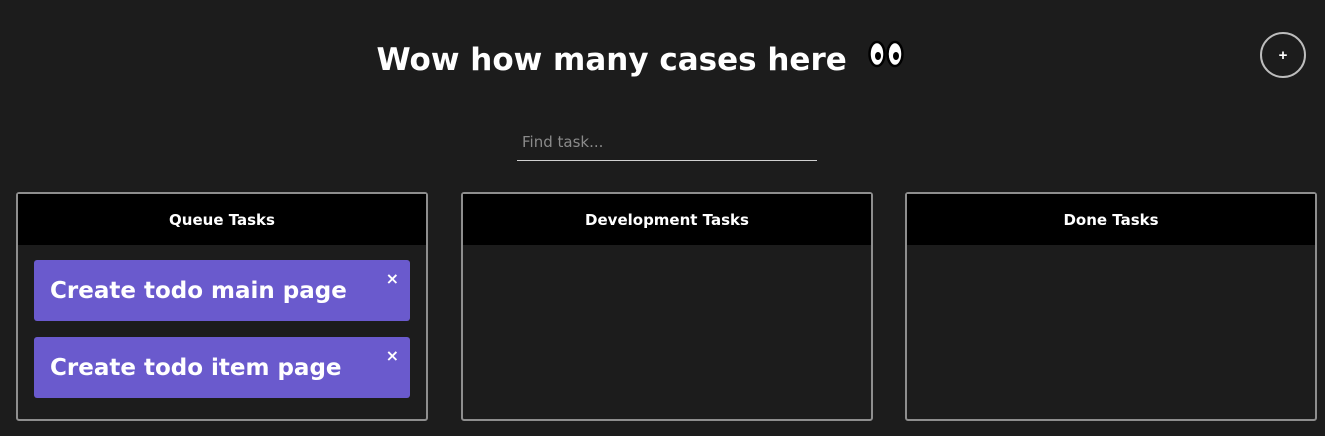 The image size is (1325, 436). I want to click on page-title: Wow how many cases here, so click(640, 61).